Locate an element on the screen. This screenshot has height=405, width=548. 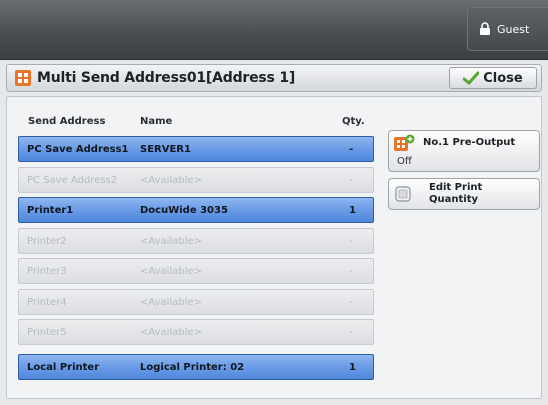
row-address: Local Printer is located at coordinates (63, 367).